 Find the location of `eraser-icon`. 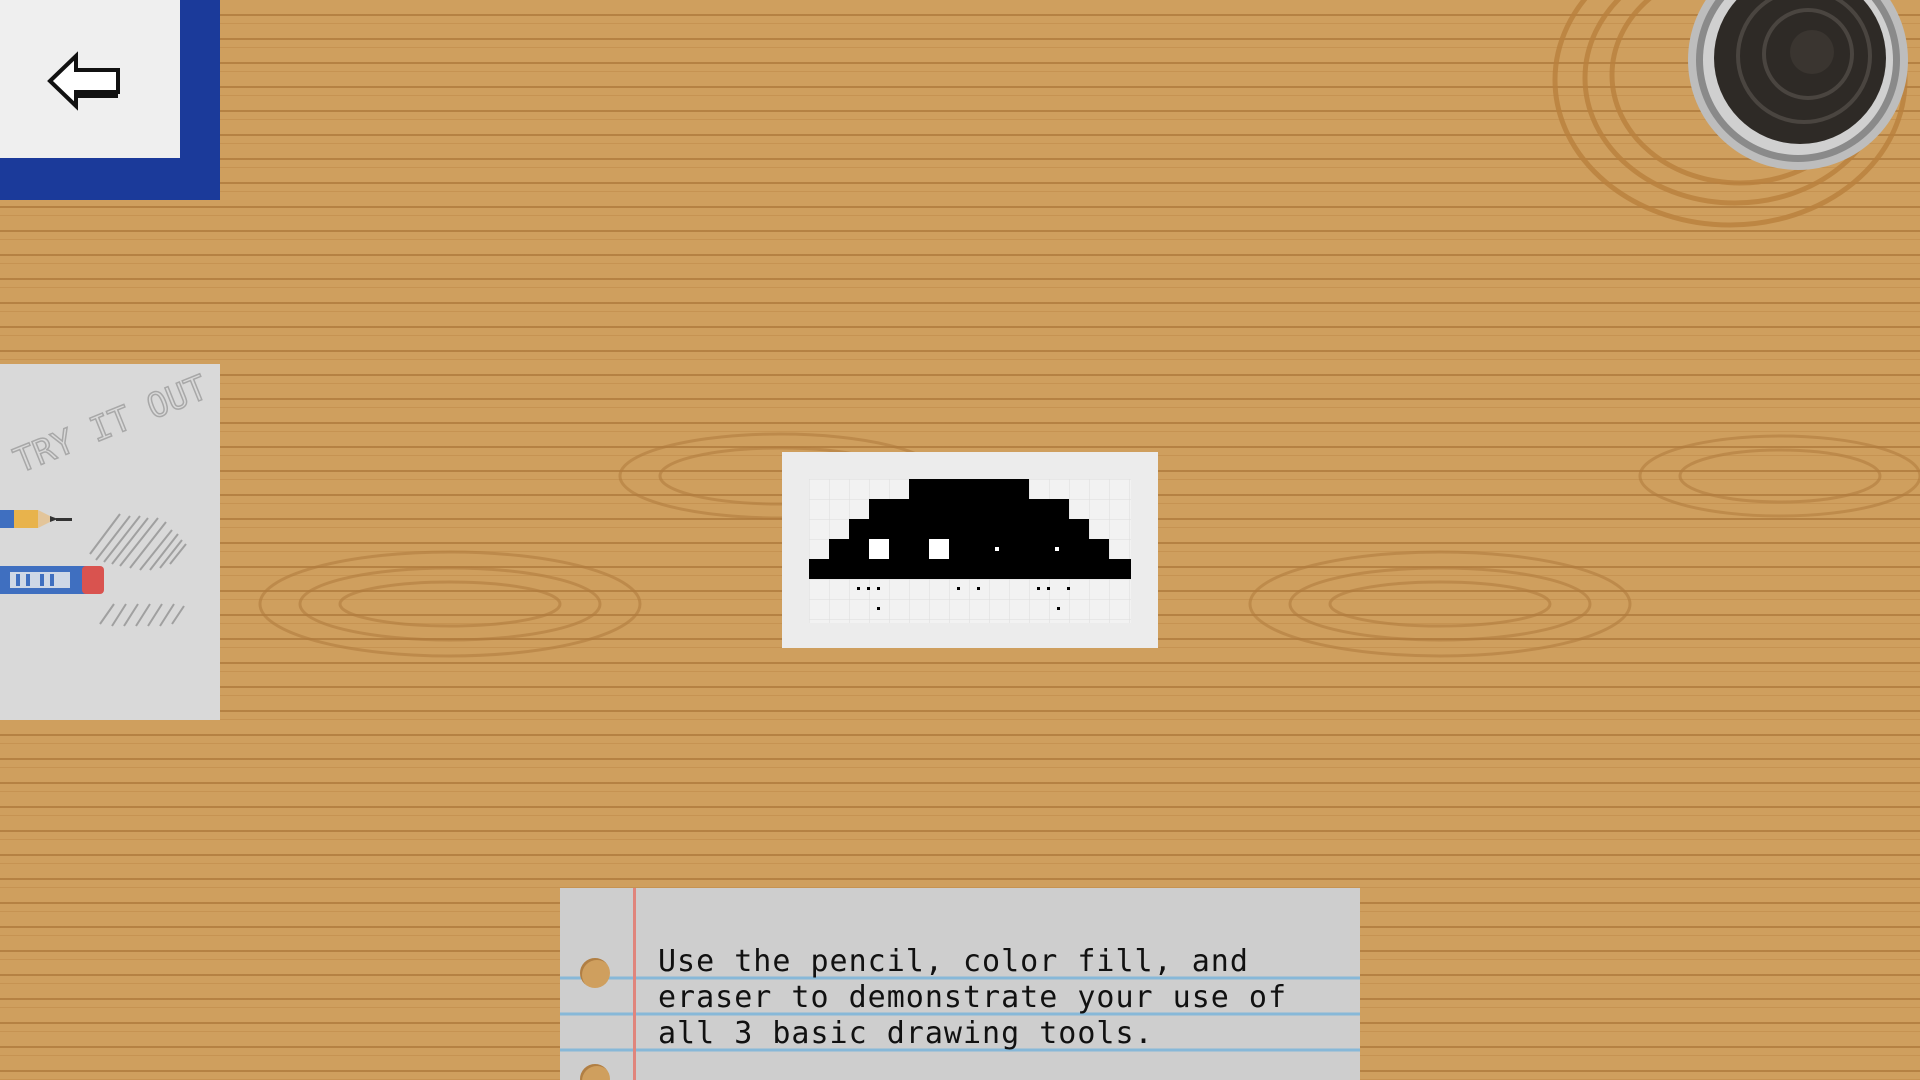

eraser-icon is located at coordinates (52, 580).